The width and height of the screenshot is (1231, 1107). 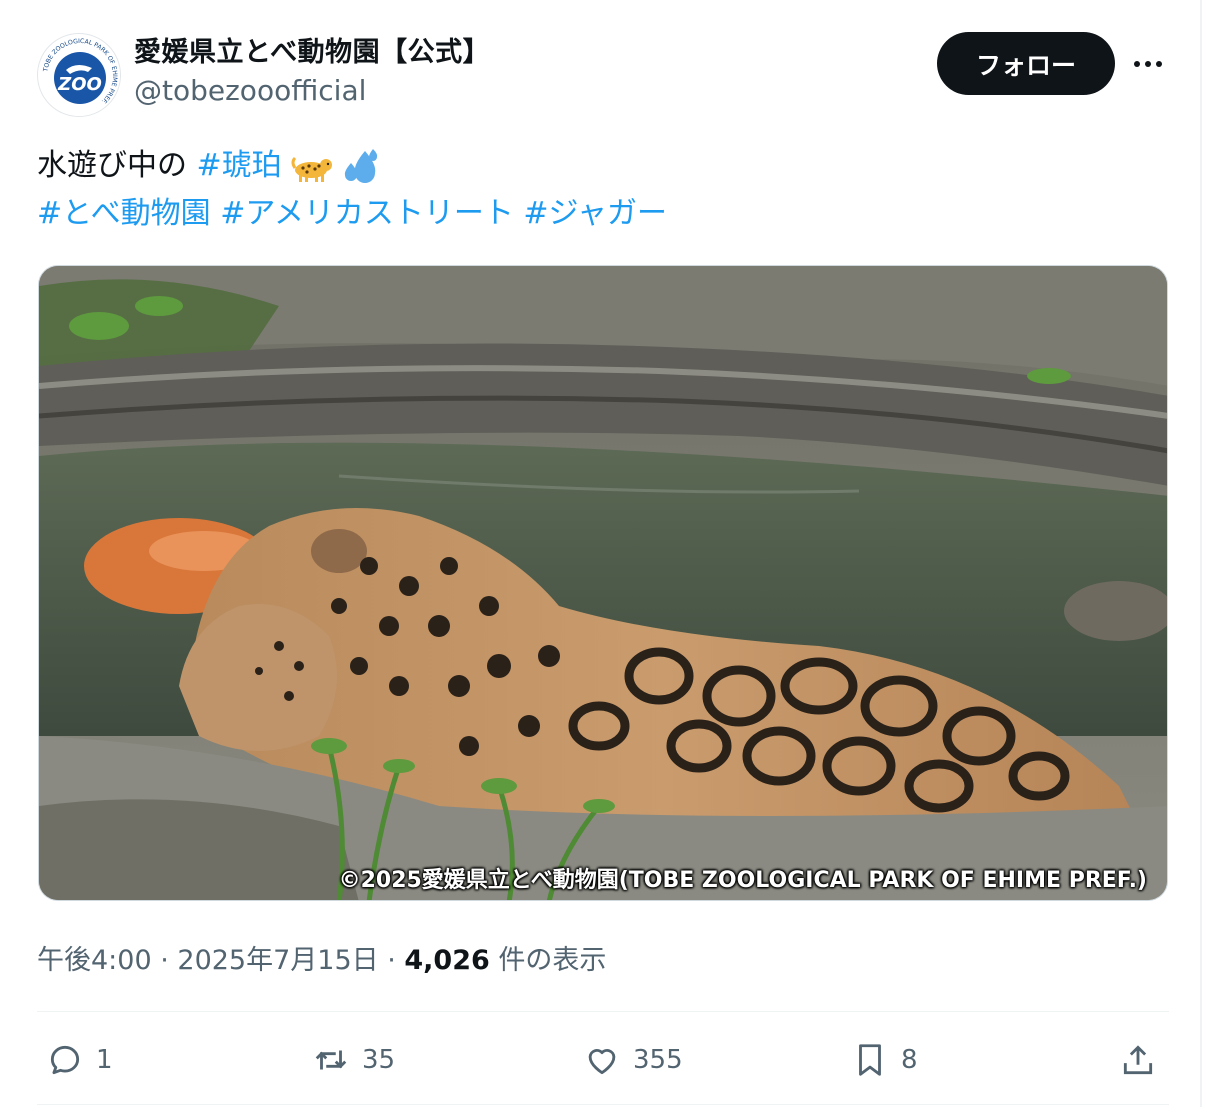 I want to click on share-icon, so click(x=1138, y=1060).